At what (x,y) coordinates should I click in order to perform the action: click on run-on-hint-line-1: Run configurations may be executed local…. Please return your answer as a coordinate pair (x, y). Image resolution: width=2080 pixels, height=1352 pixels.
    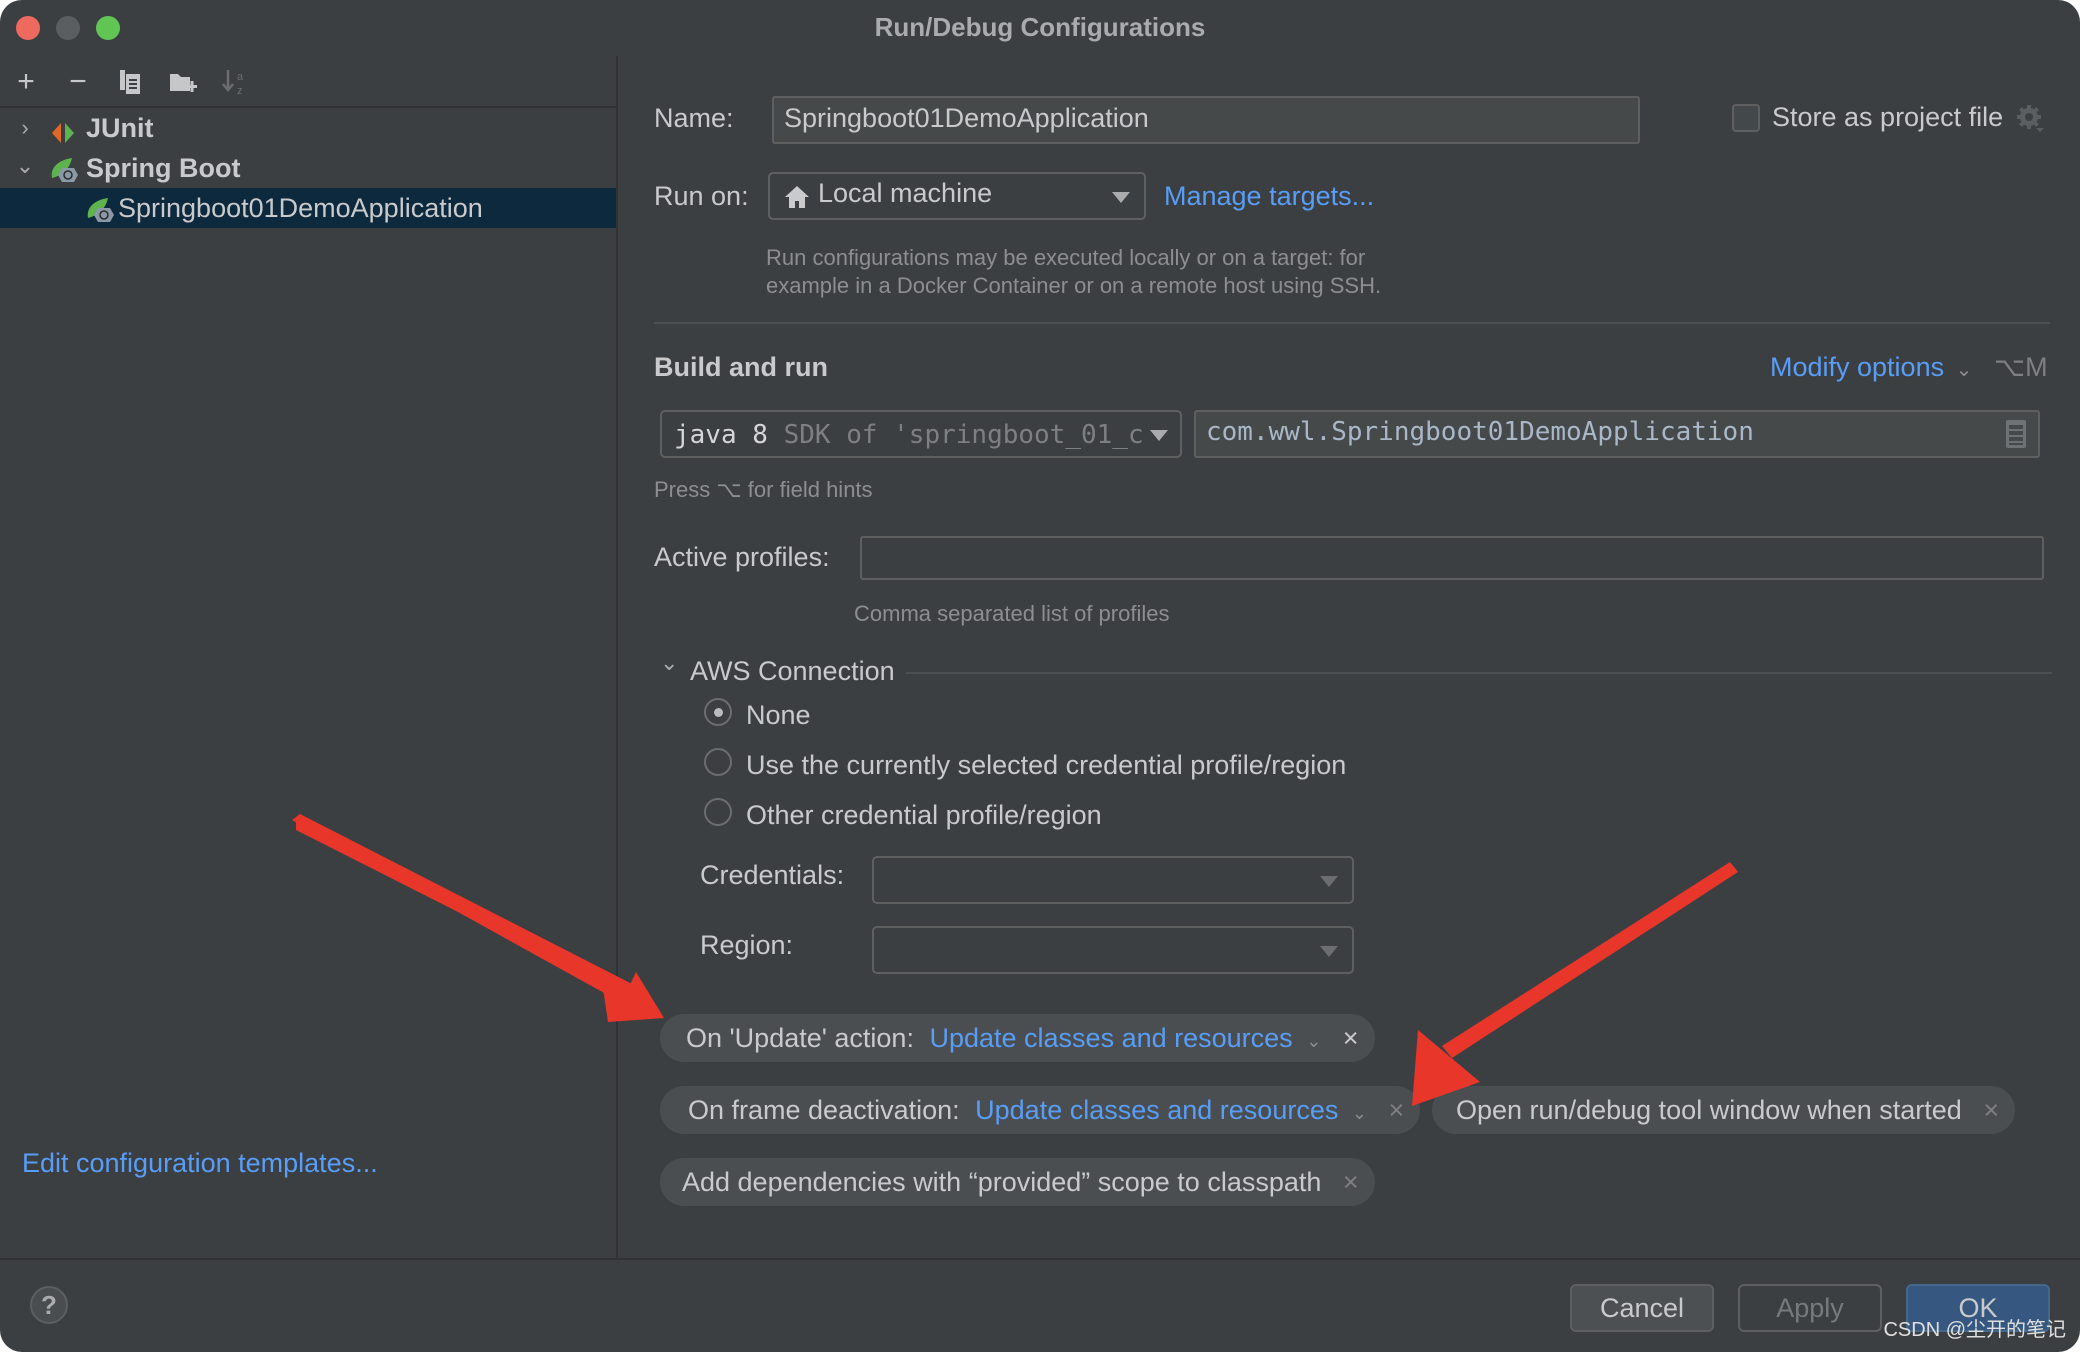
    Looking at the image, I should click on (1066, 257).